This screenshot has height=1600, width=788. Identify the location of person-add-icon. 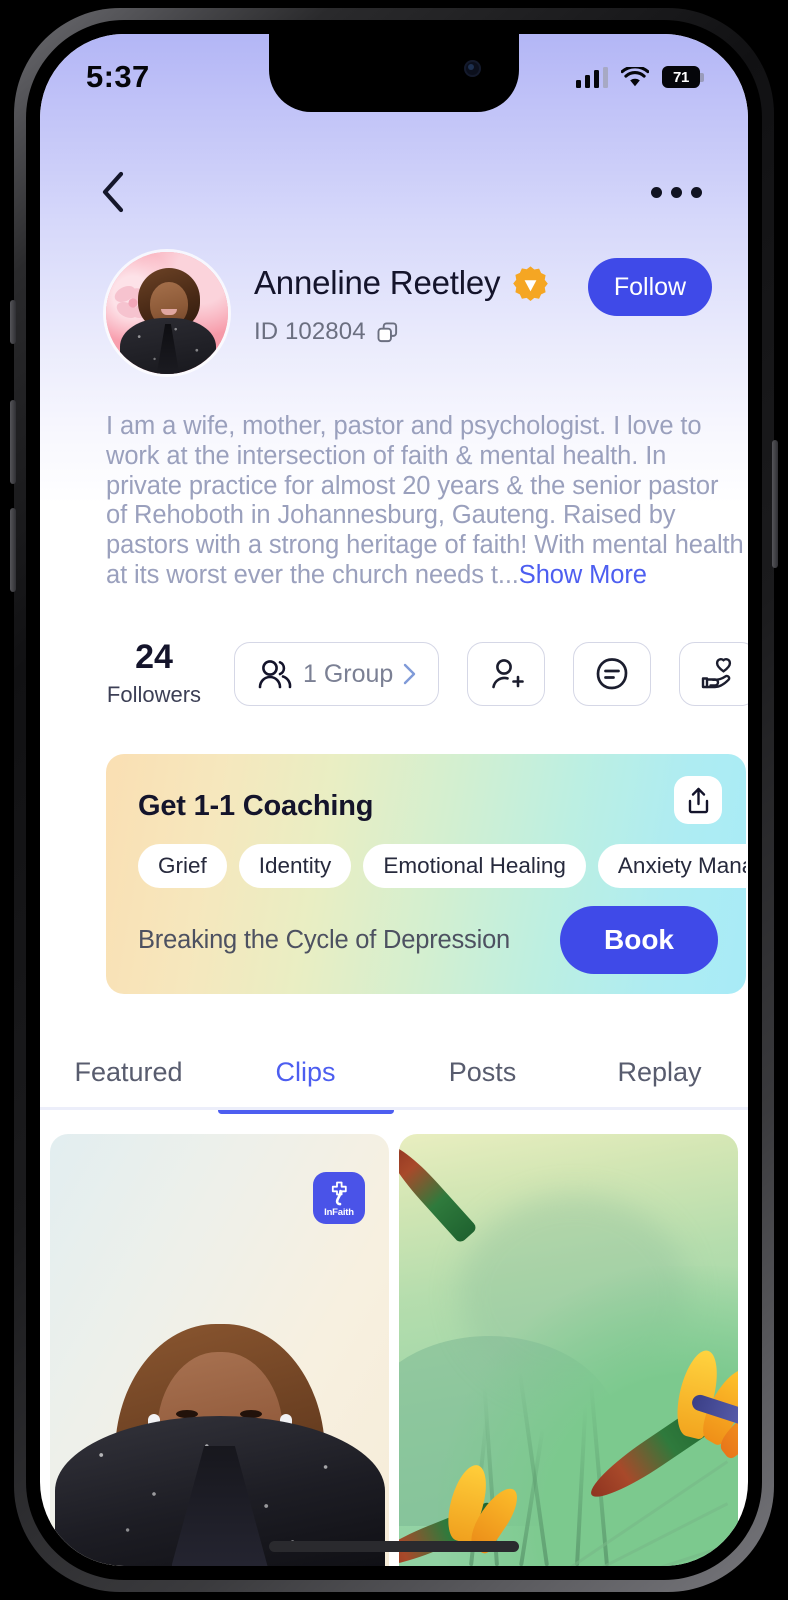
(508, 674).